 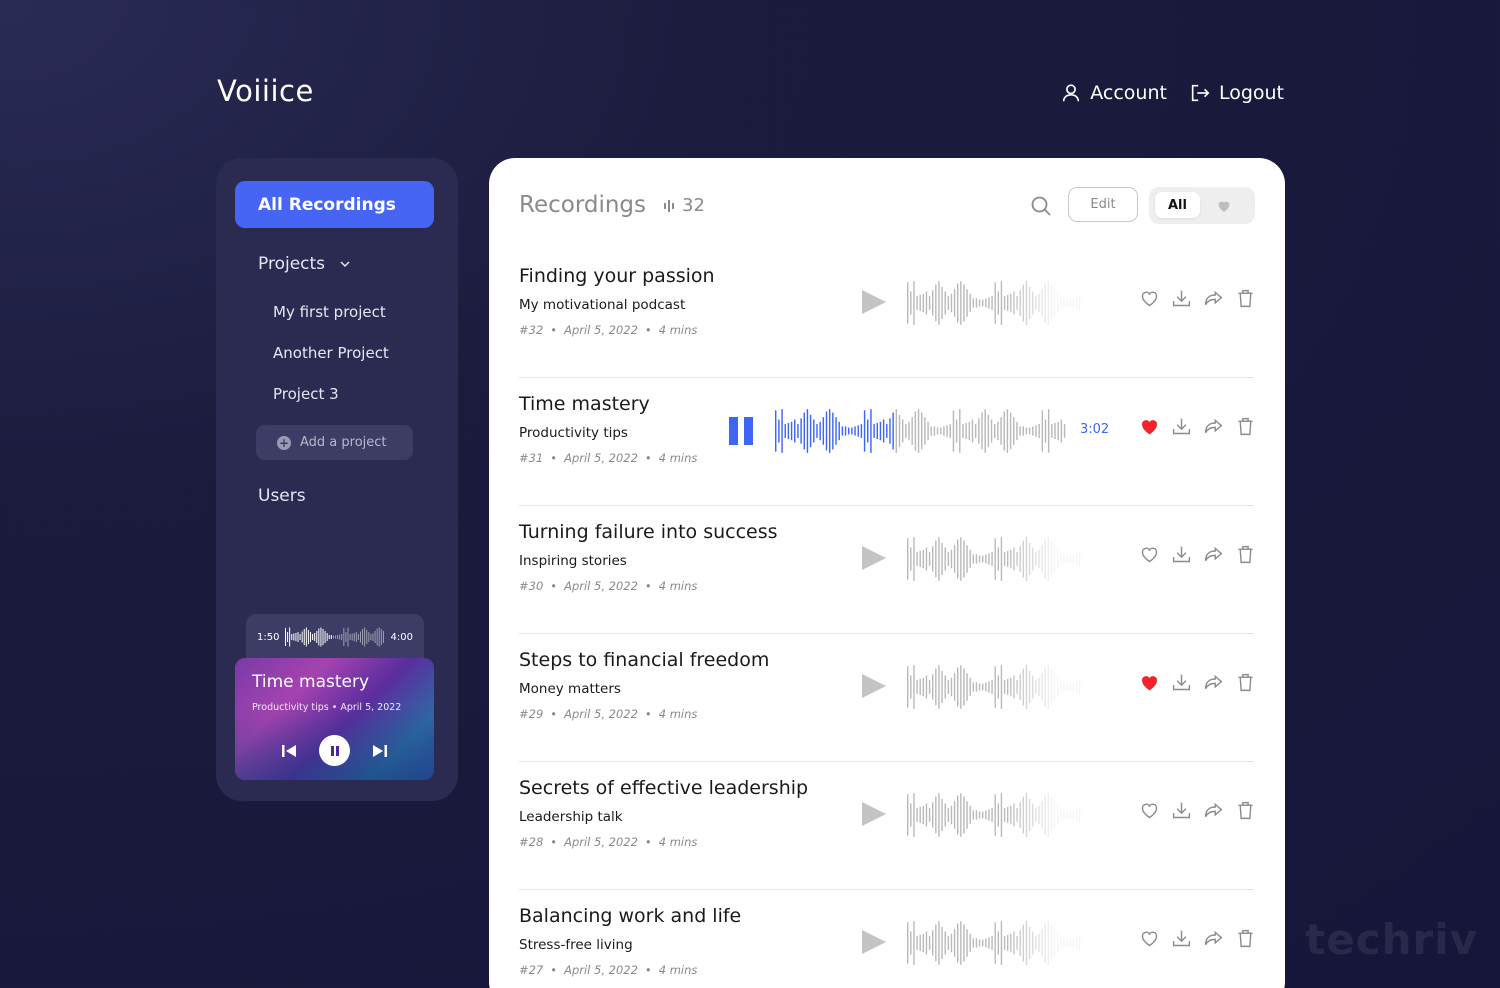 I want to click on filter-all-button: All, so click(x=1177, y=205).